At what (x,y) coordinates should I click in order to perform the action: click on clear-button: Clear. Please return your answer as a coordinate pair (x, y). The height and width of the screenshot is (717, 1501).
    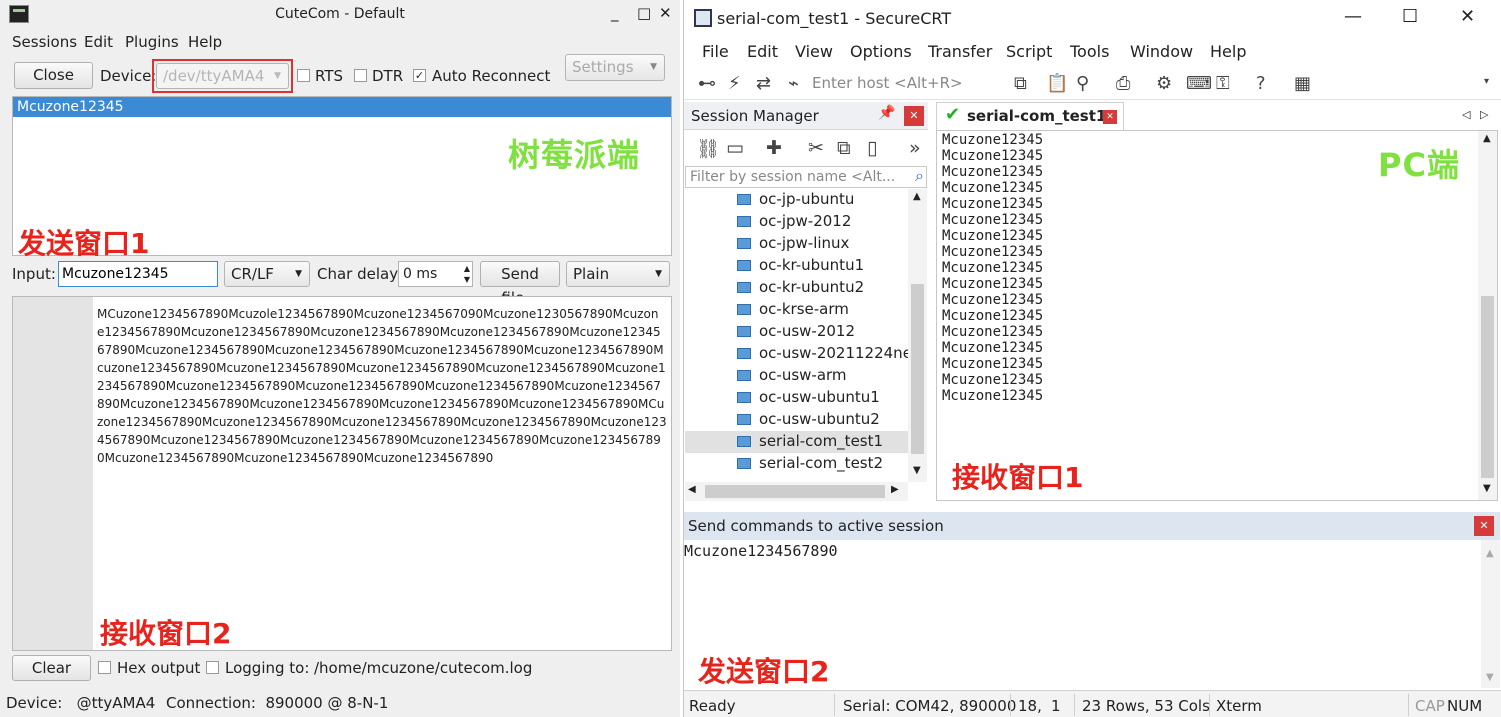
    Looking at the image, I should click on (51, 668).